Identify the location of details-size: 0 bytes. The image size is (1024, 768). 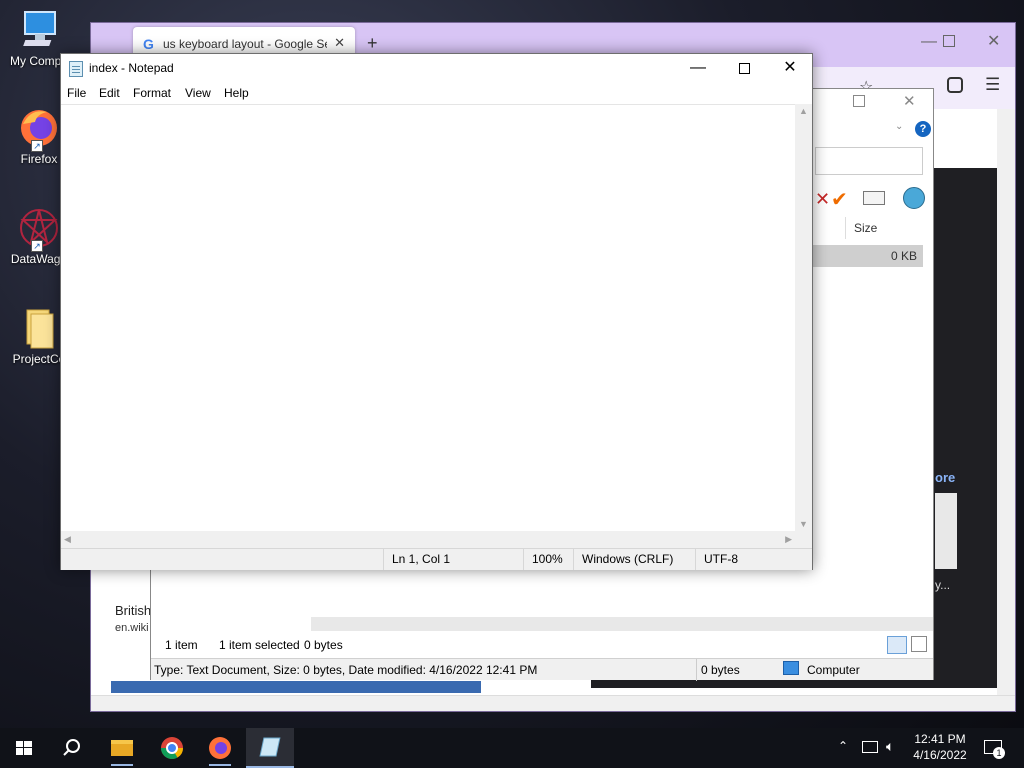
(738, 670).